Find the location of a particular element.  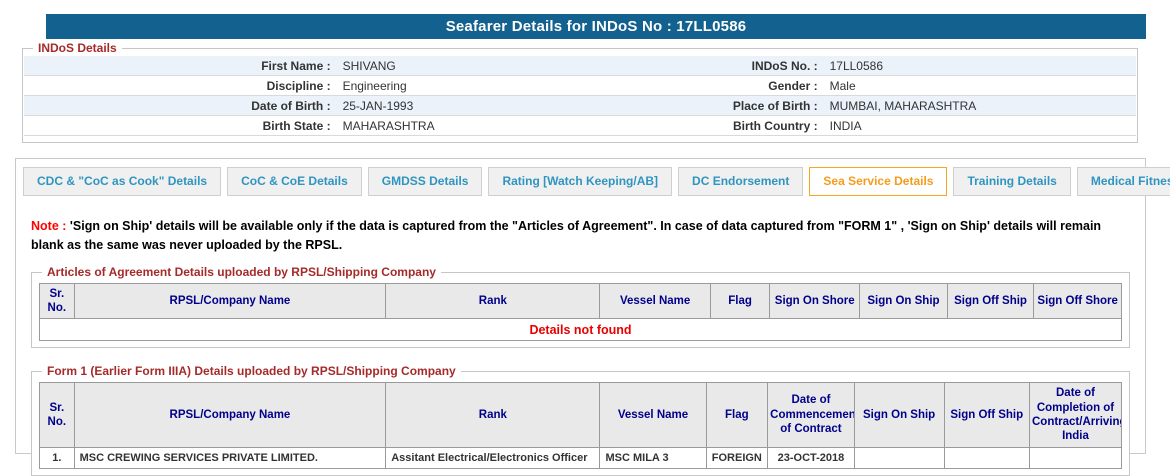

tab-medical-fitness-certificate: Medical Fitness Certificate is located at coordinates (1123, 181).